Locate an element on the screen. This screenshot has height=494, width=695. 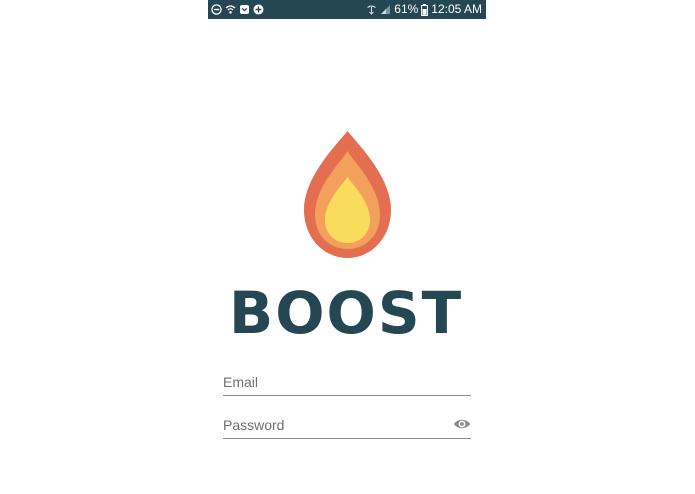
password-field is located at coordinates (347, 426).